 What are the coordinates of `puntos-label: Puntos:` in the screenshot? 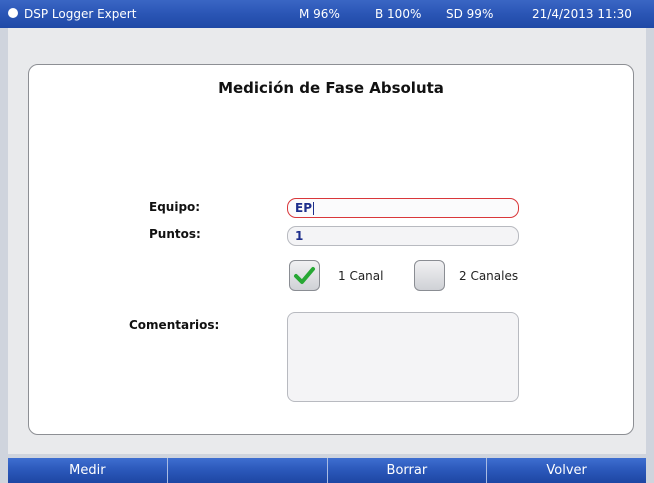 It's located at (175, 234).